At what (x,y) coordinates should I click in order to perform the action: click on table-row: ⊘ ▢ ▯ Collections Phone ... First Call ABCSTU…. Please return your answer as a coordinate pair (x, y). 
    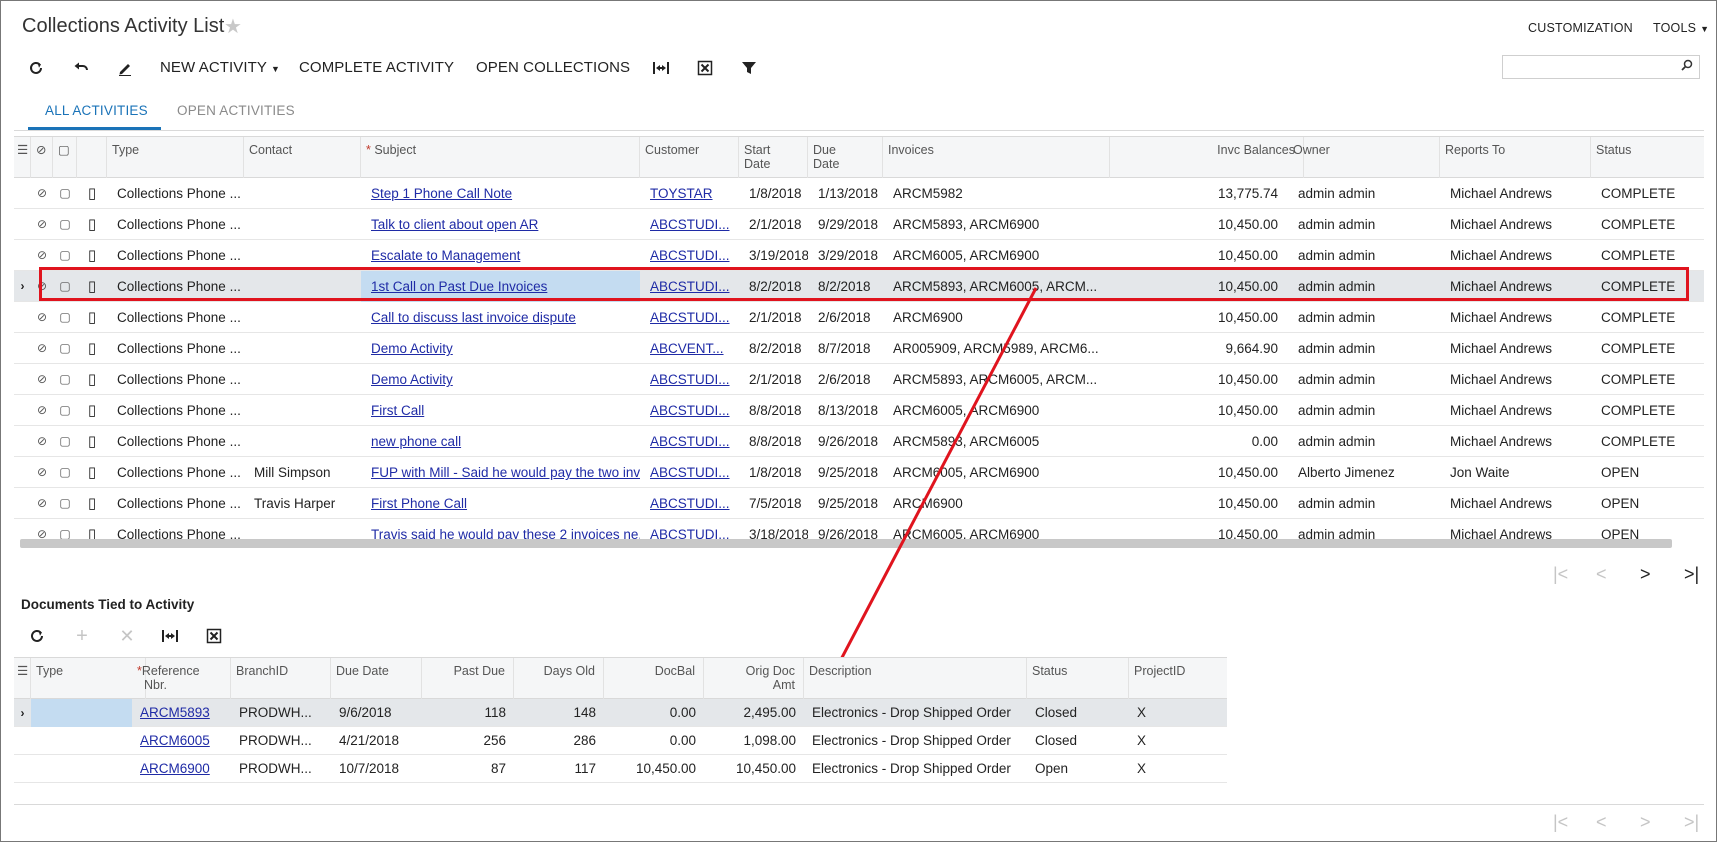
    Looking at the image, I should click on (859, 410).